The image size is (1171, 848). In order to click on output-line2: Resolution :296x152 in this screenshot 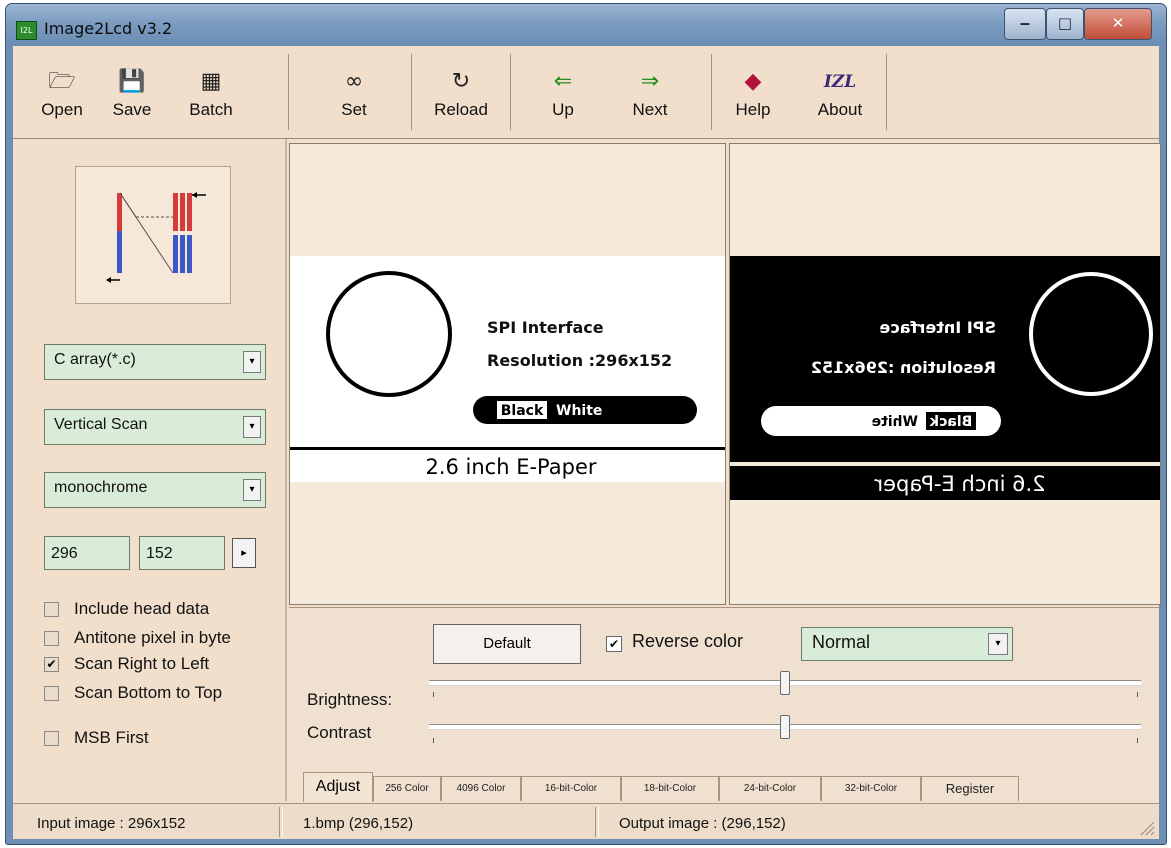, I will do `click(903, 367)`.